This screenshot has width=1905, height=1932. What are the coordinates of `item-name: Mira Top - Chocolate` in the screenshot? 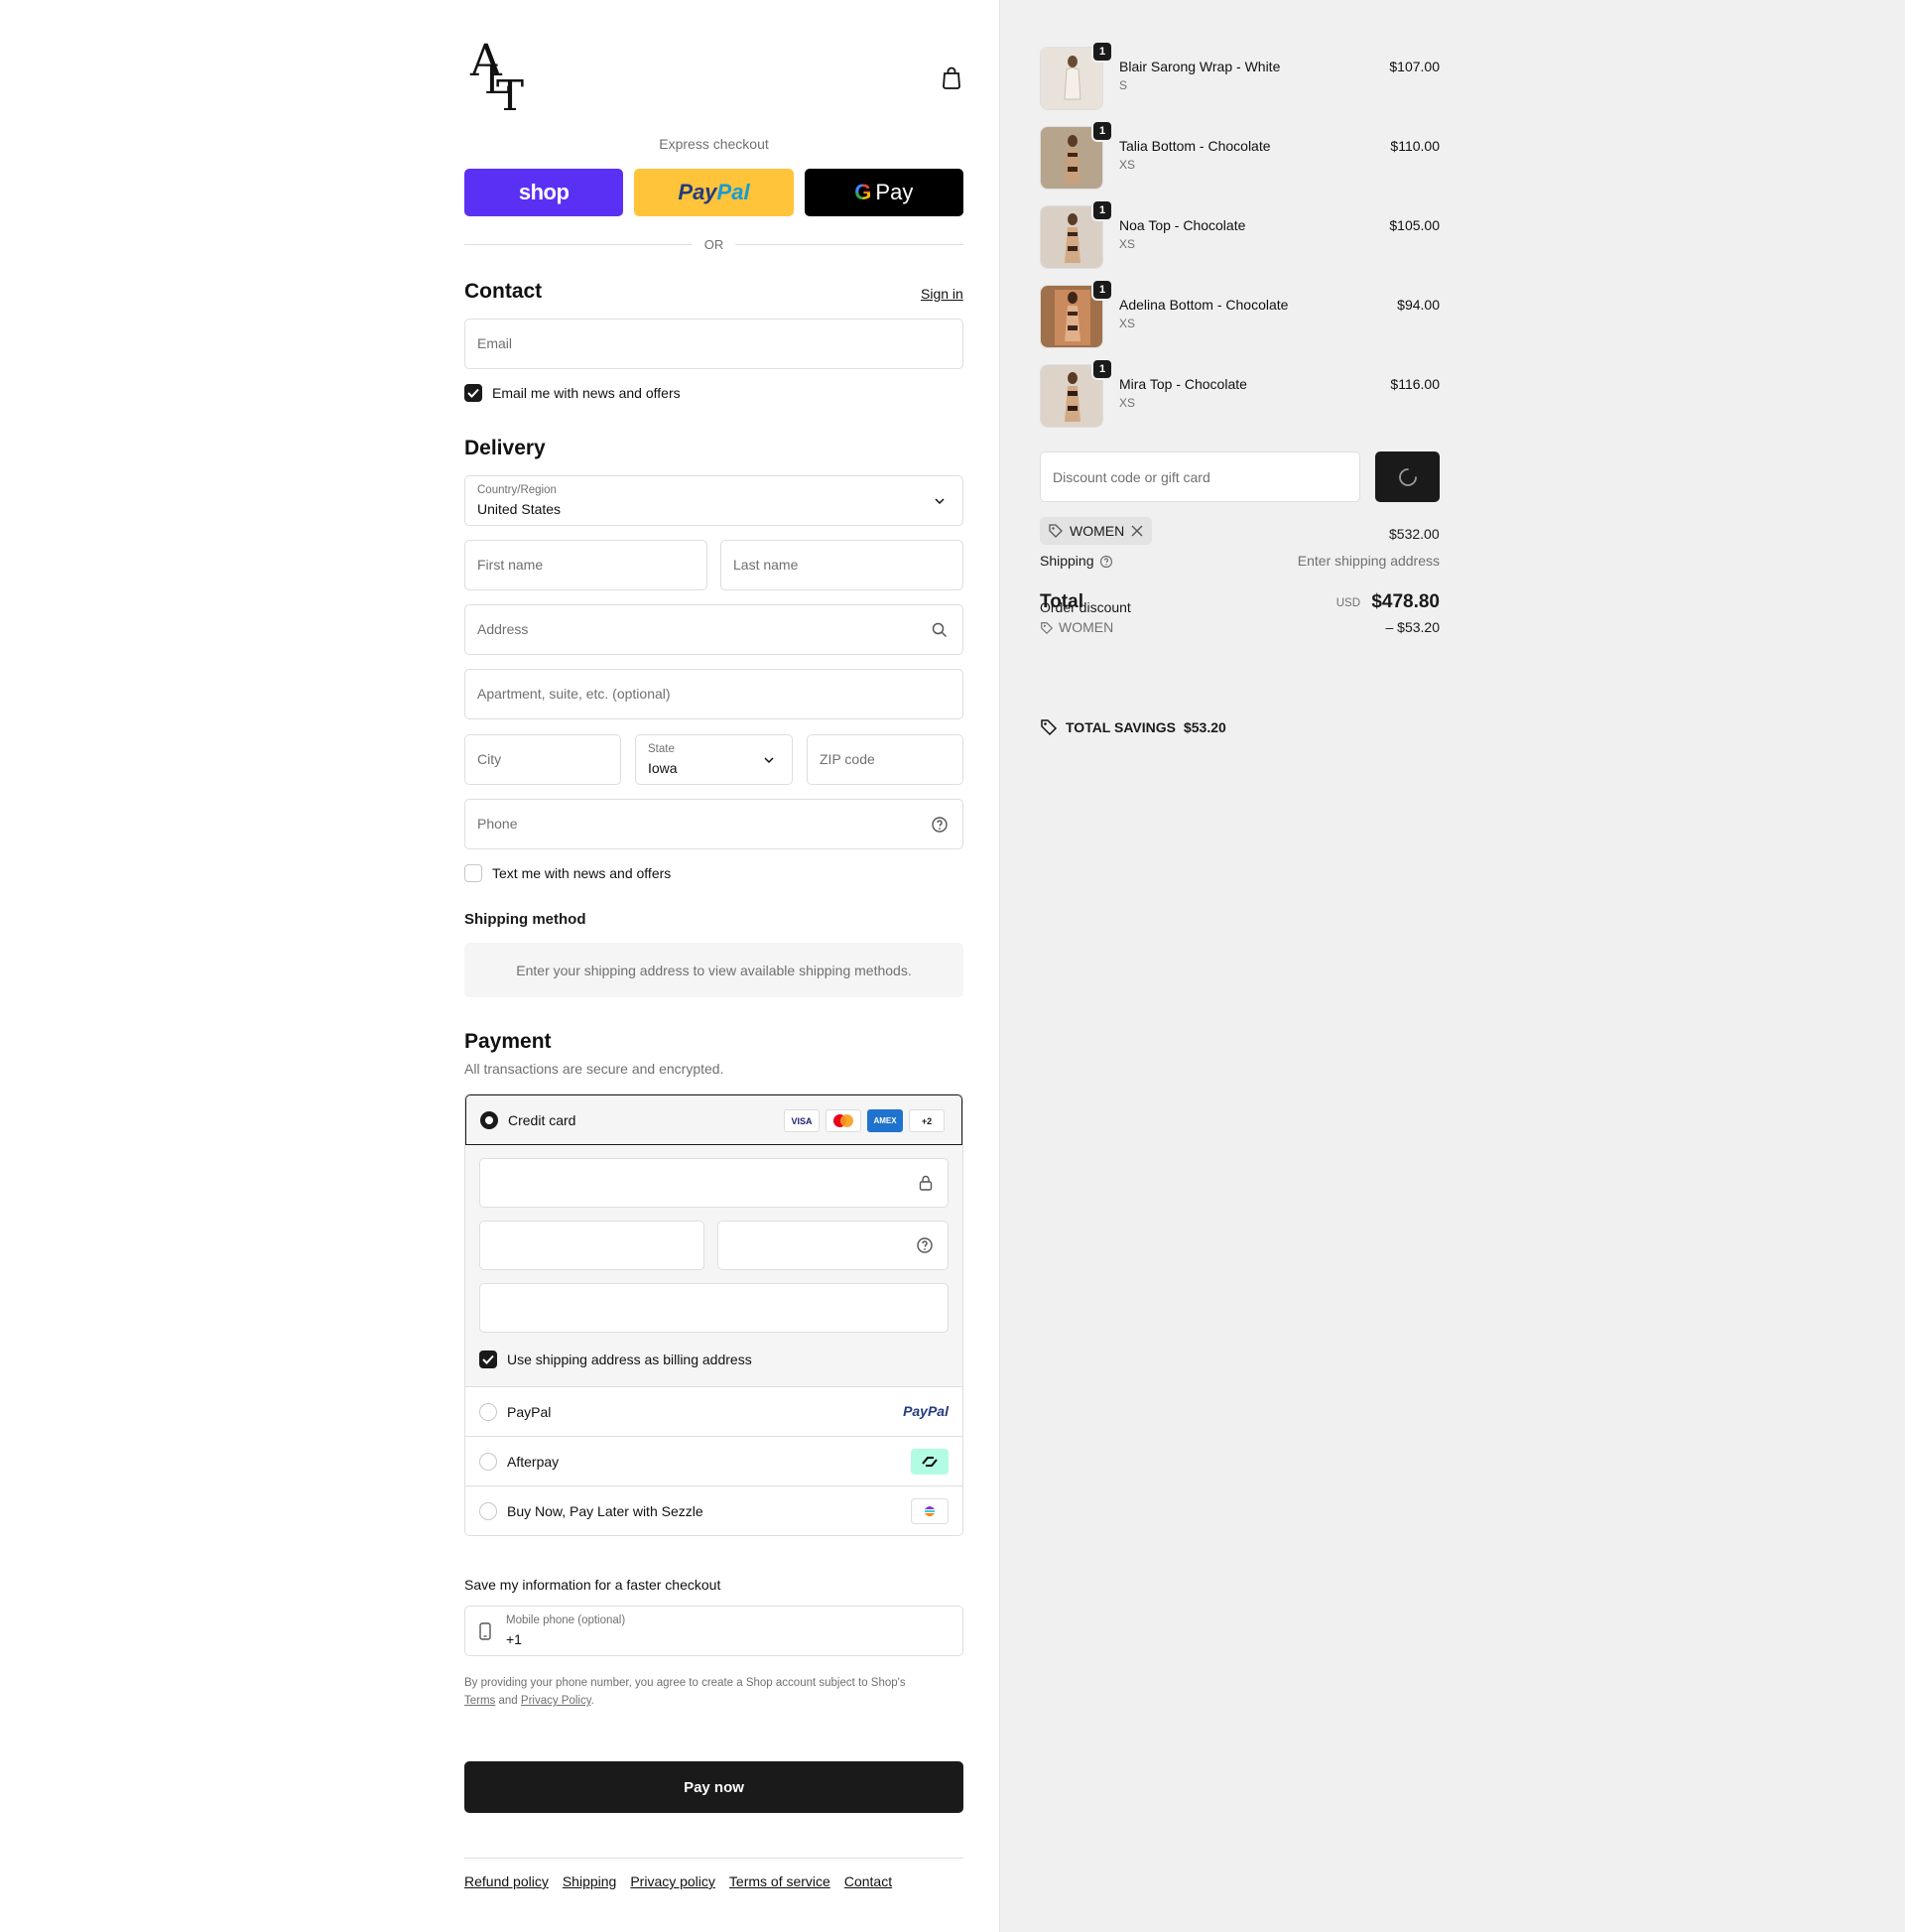 It's located at (1183, 384).